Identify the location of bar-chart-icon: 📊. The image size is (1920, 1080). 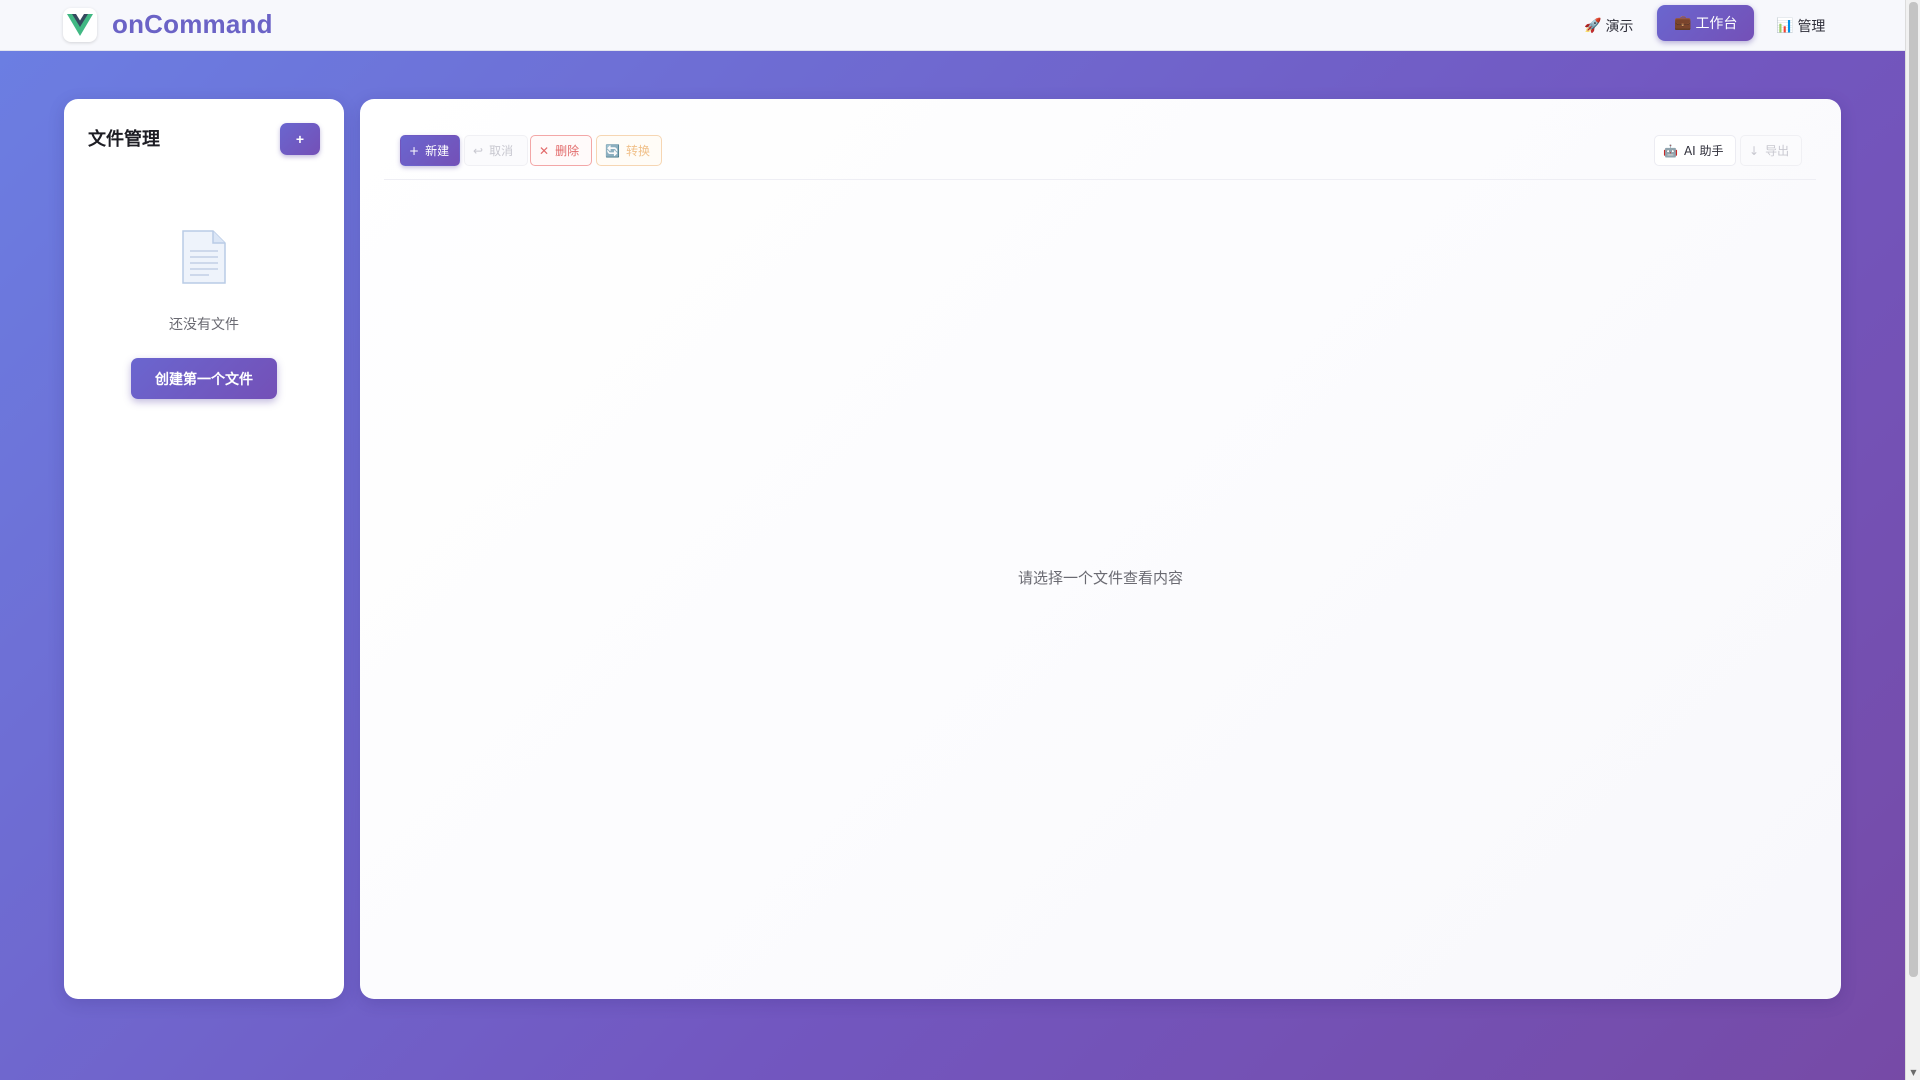
(1785, 26).